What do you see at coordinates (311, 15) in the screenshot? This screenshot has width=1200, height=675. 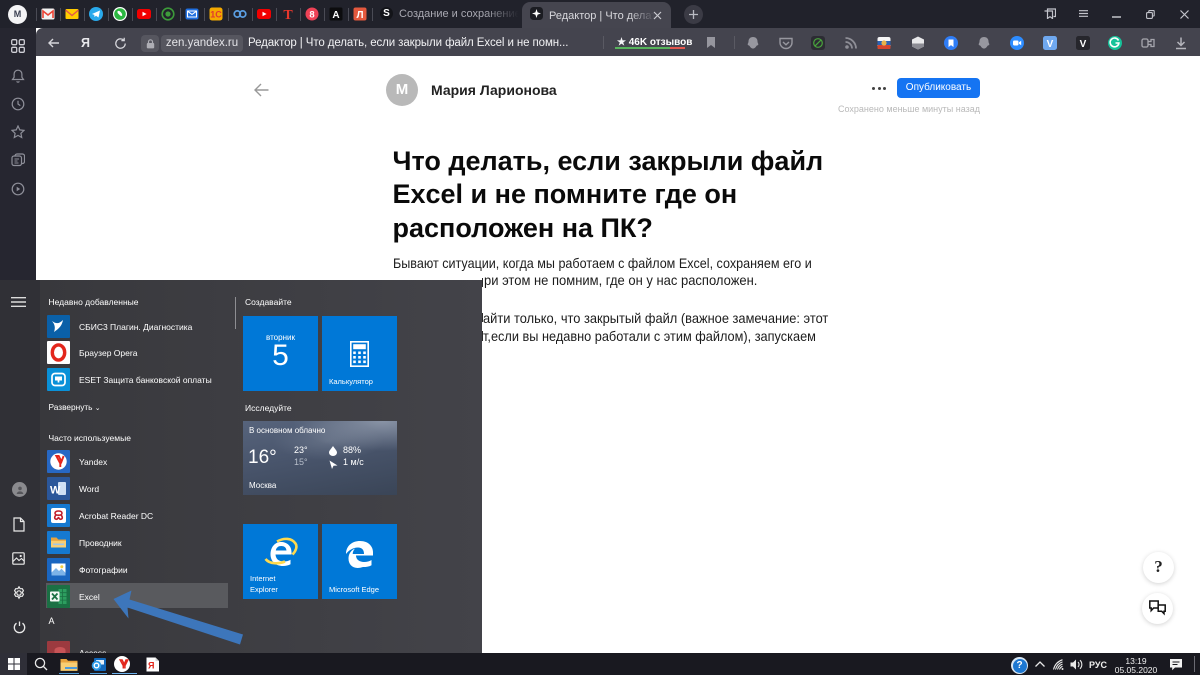 I see `svg-text: 8` at bounding box center [311, 15].